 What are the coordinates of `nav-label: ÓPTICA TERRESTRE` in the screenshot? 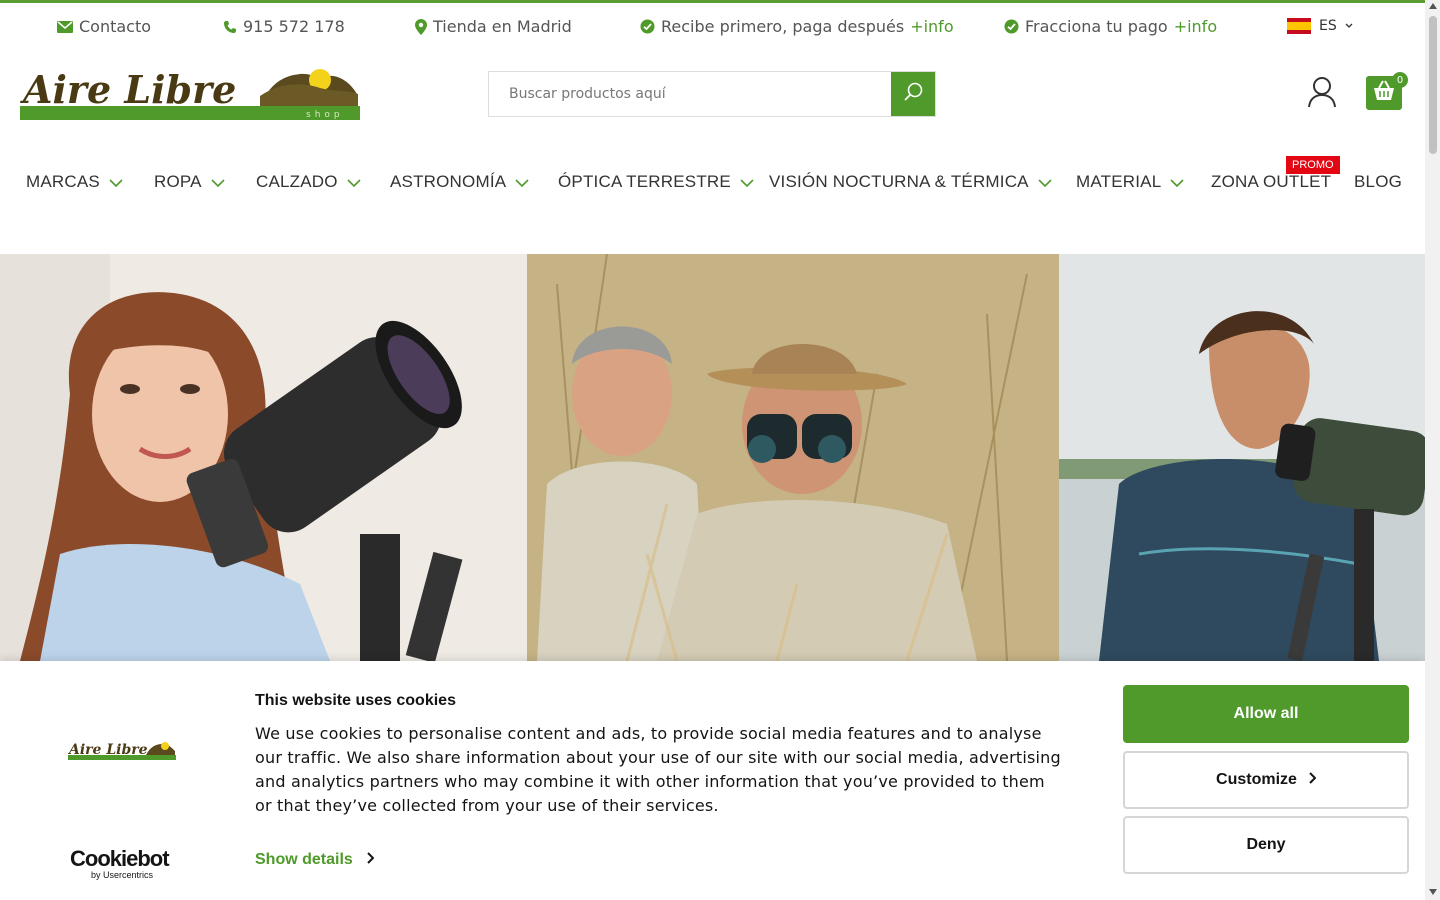 It's located at (644, 181).